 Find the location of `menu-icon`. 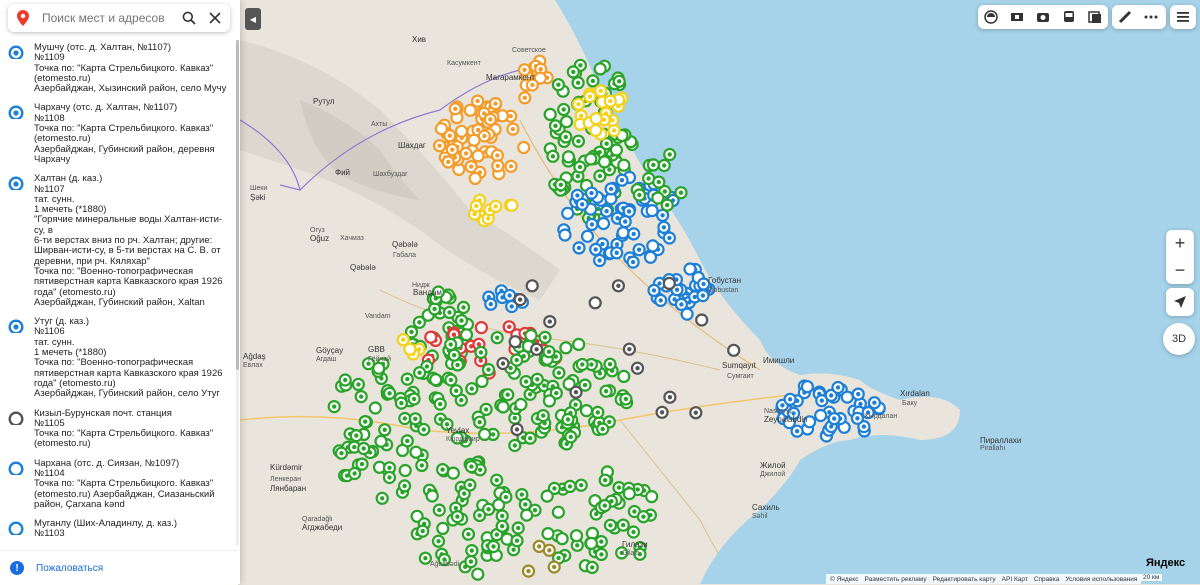

menu-icon is located at coordinates (1183, 17).